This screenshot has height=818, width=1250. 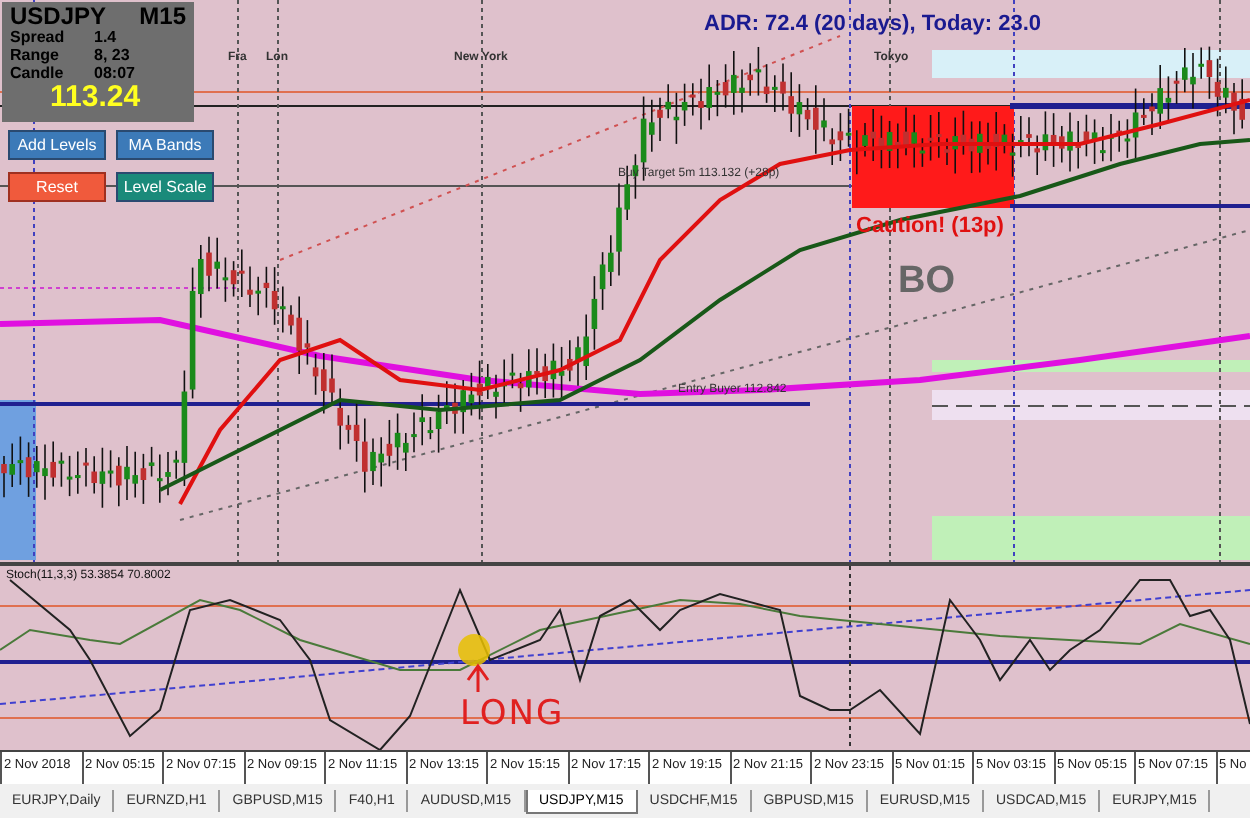 I want to click on info-label: Spread, so click(x=38, y=37).